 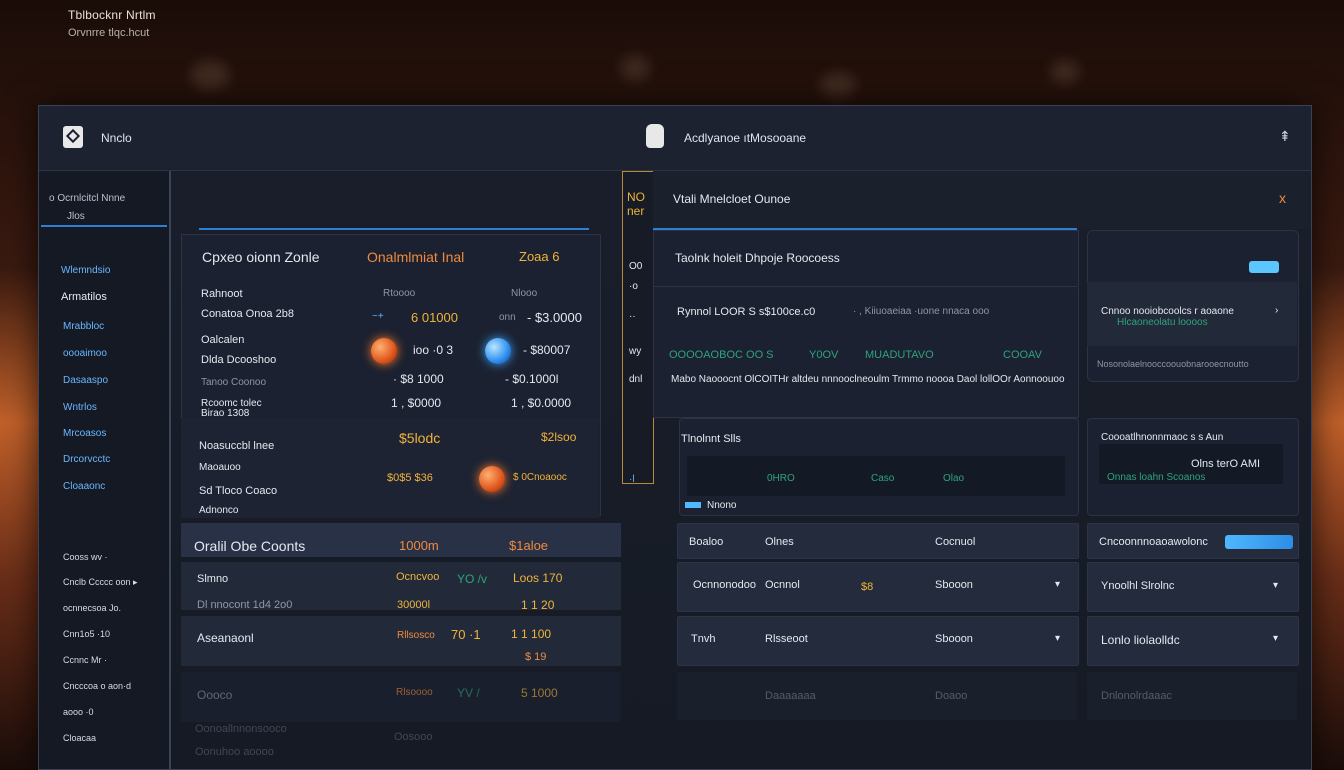 I want to click on table-cell: Sbooon, so click(x=954, y=585).